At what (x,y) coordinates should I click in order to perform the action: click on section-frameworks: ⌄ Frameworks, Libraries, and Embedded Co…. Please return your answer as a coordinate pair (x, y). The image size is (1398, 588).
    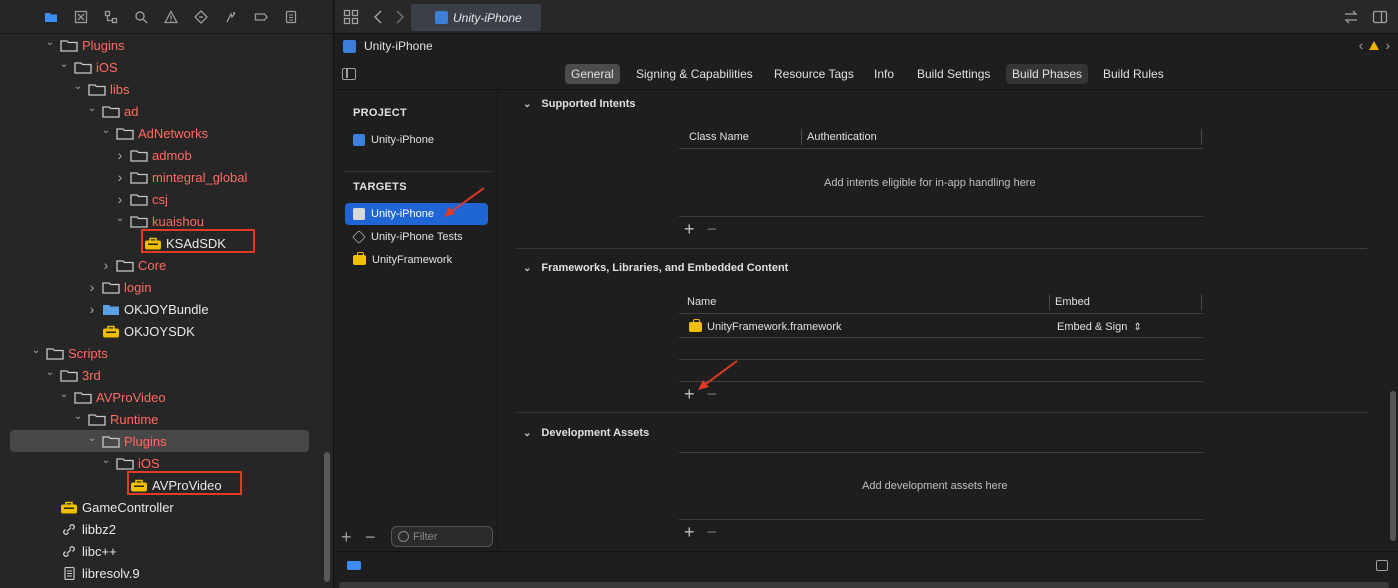
    Looking at the image, I should click on (655, 268).